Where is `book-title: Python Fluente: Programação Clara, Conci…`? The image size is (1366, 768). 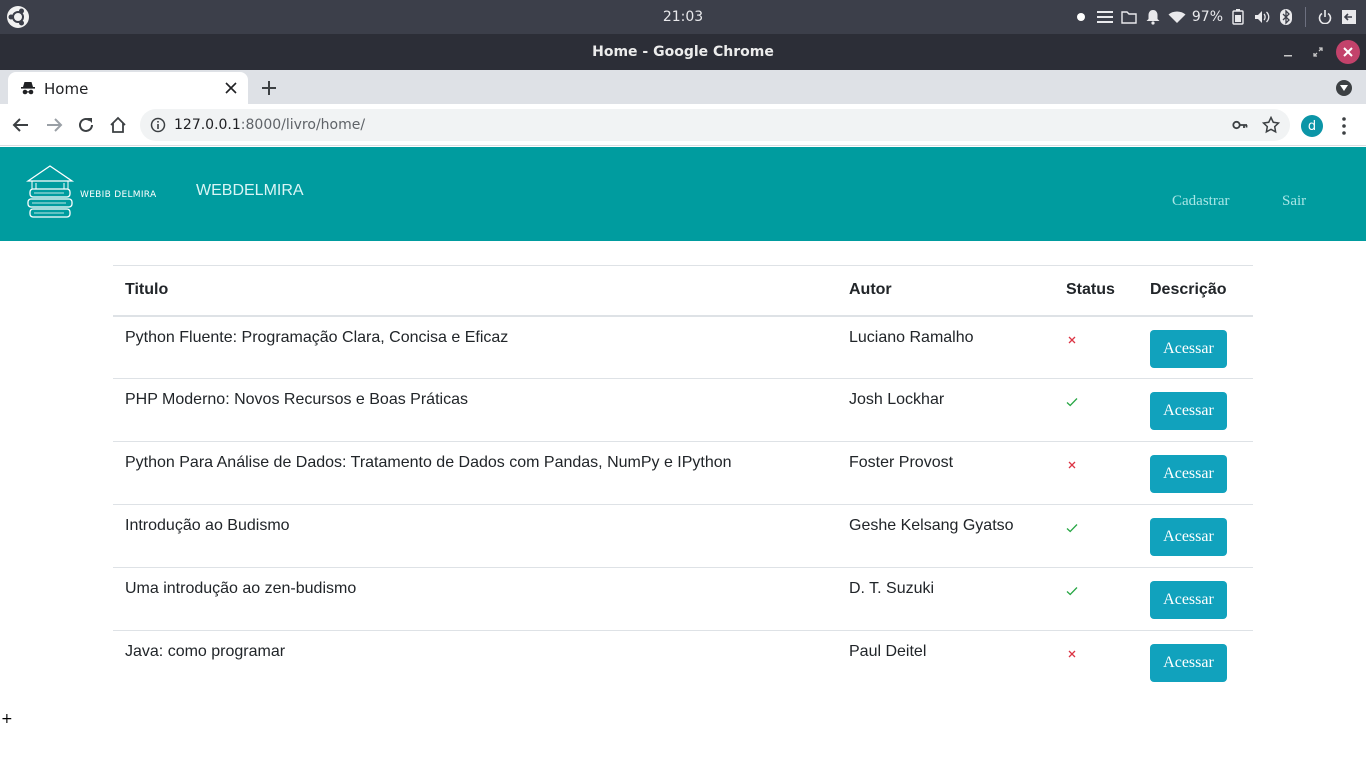
book-title: Python Fluente: Programação Clara, Conci… is located at coordinates (475, 347).